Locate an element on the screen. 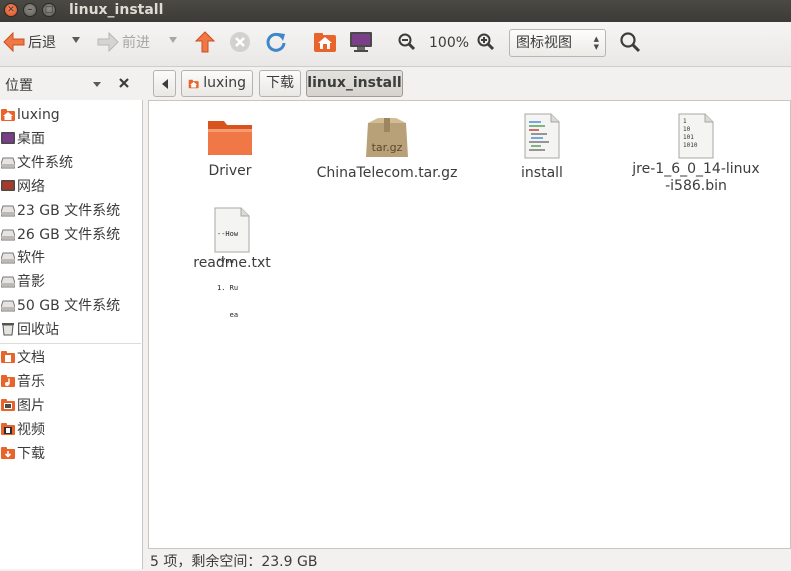  back-label: 后退 is located at coordinates (42, 43).